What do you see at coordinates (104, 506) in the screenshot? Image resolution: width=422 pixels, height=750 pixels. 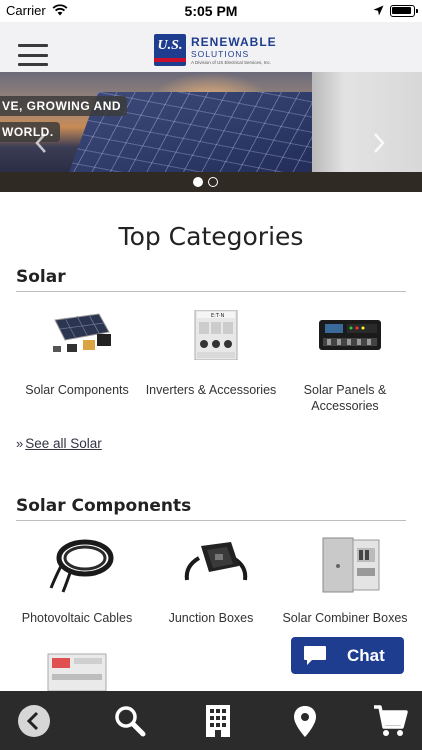 I see `section-title-solar-components: Solar Components` at bounding box center [104, 506].